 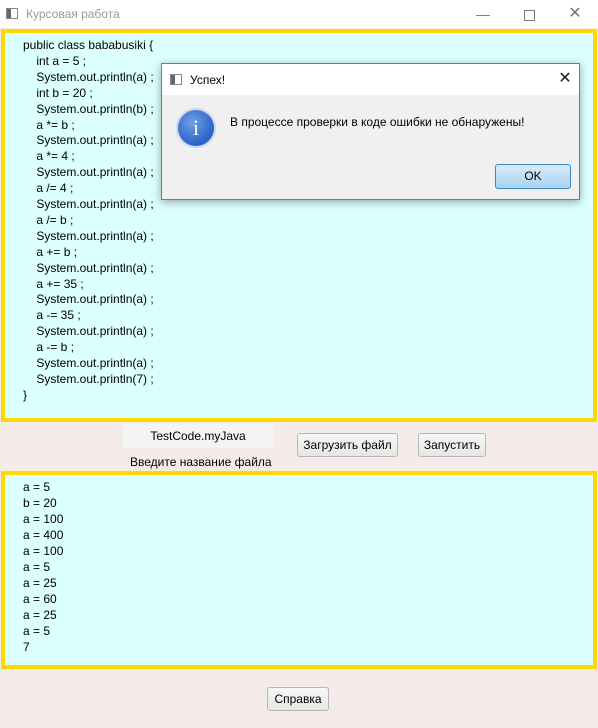 I want to click on code-line: a += b ;, so click(x=50, y=251).